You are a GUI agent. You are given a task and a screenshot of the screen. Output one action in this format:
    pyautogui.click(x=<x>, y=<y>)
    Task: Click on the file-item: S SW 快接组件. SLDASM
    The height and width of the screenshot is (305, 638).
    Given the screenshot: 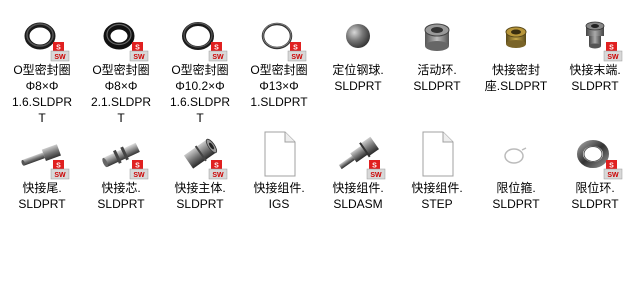 What is the action you would take?
    pyautogui.click(x=358, y=178)
    